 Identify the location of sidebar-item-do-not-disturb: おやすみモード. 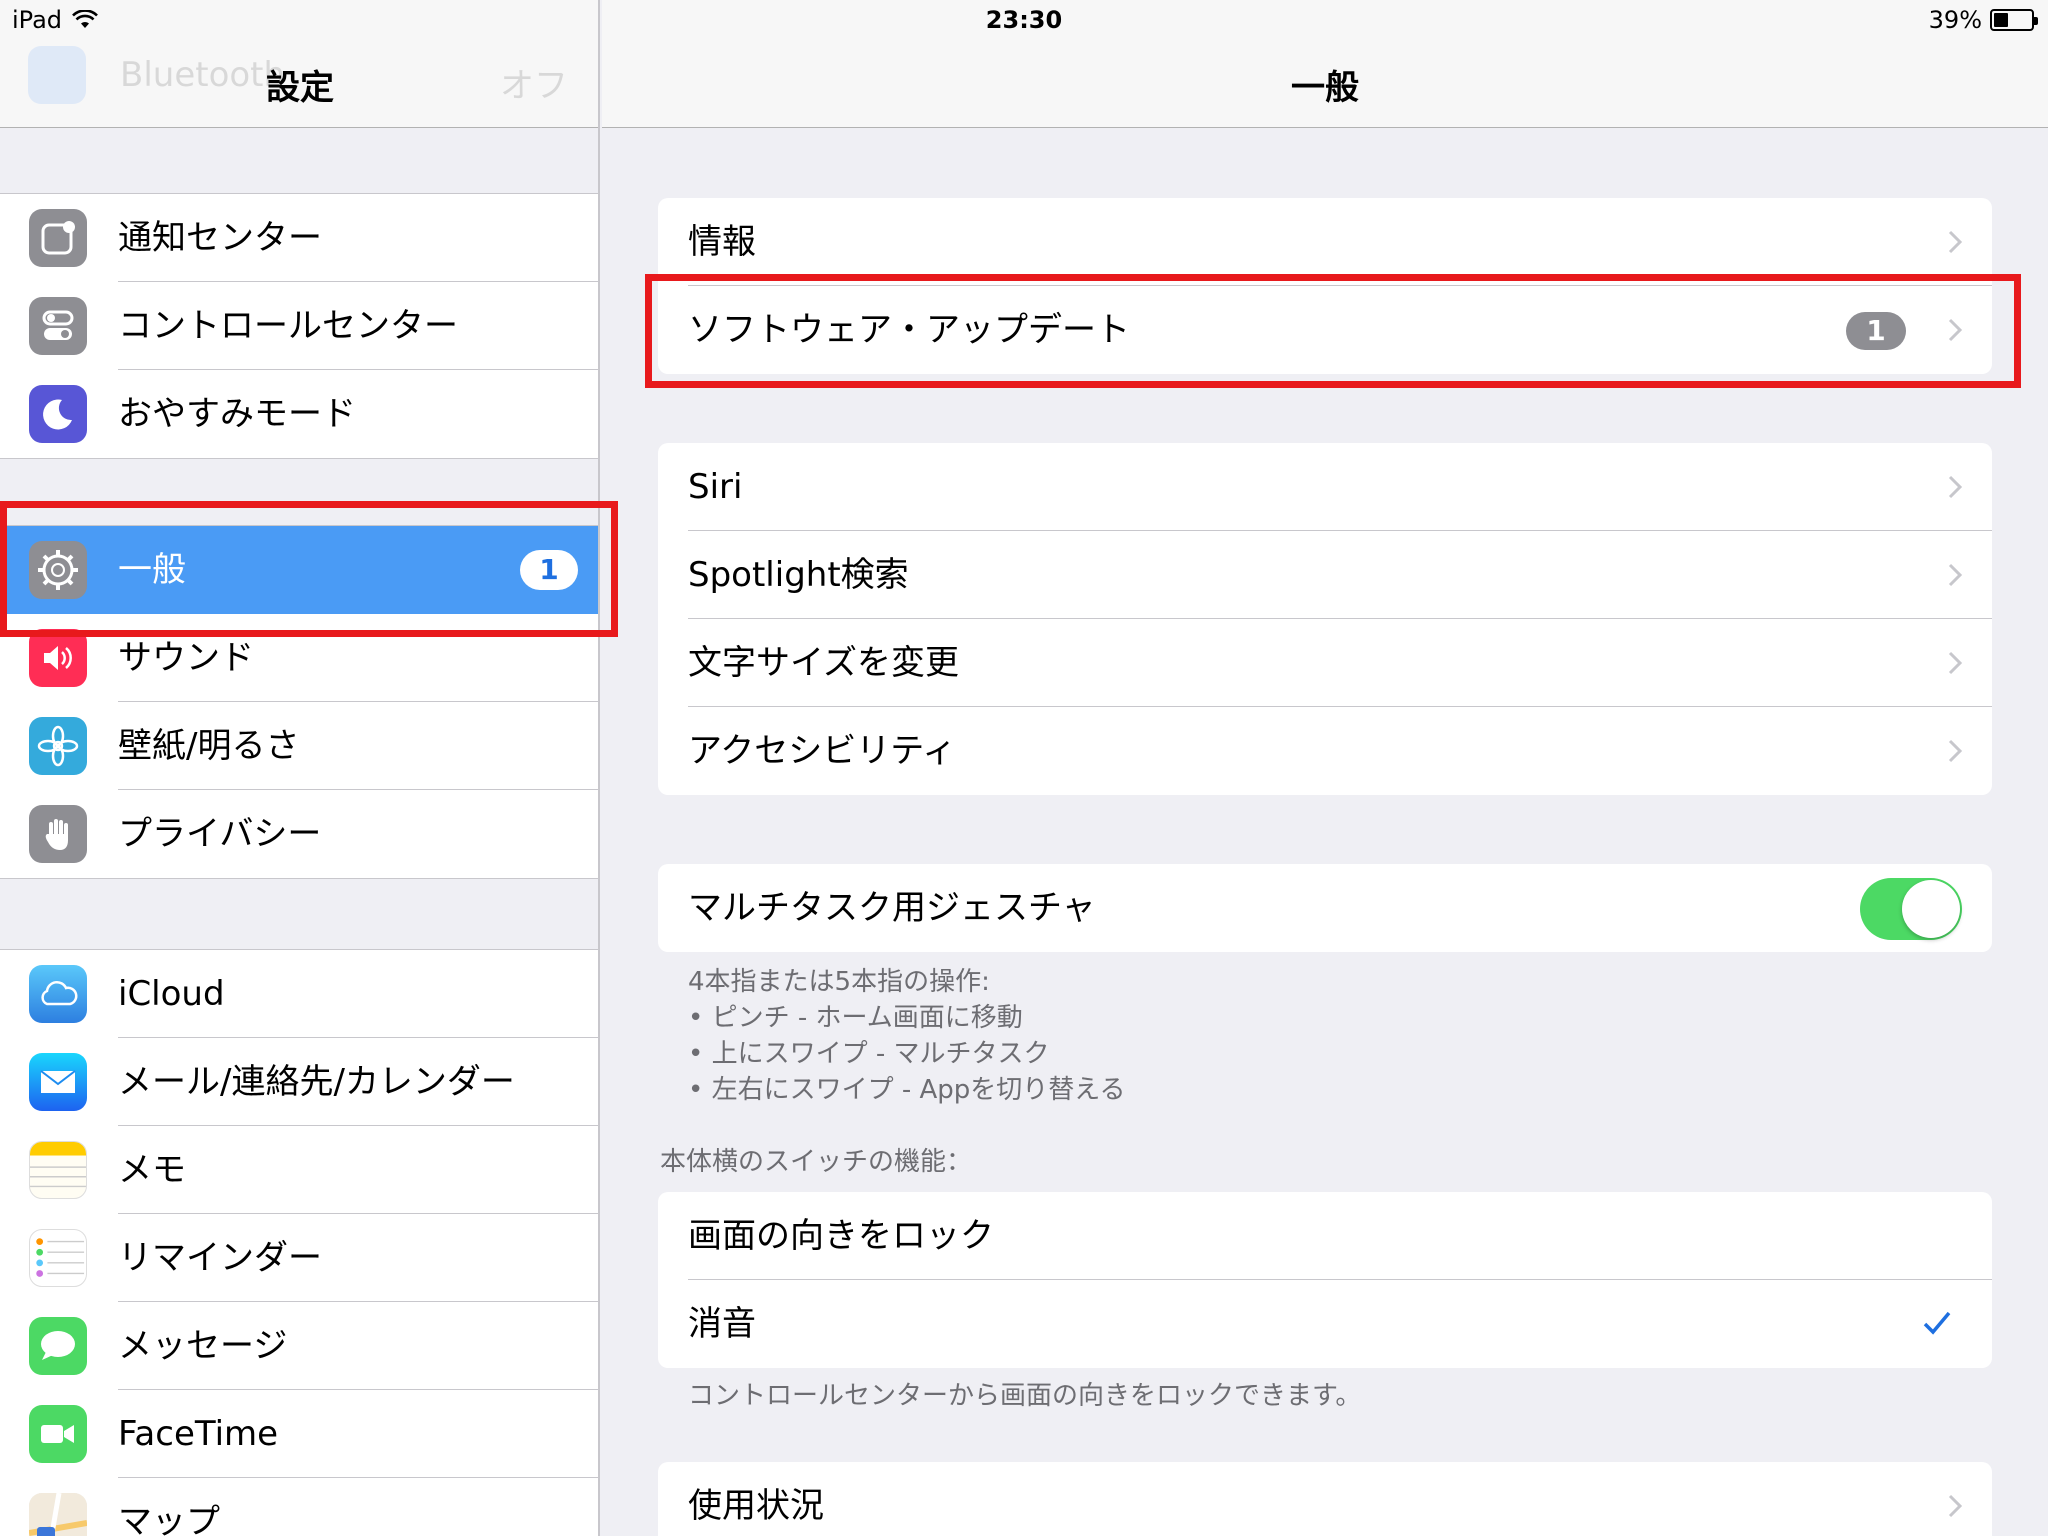
(299, 414).